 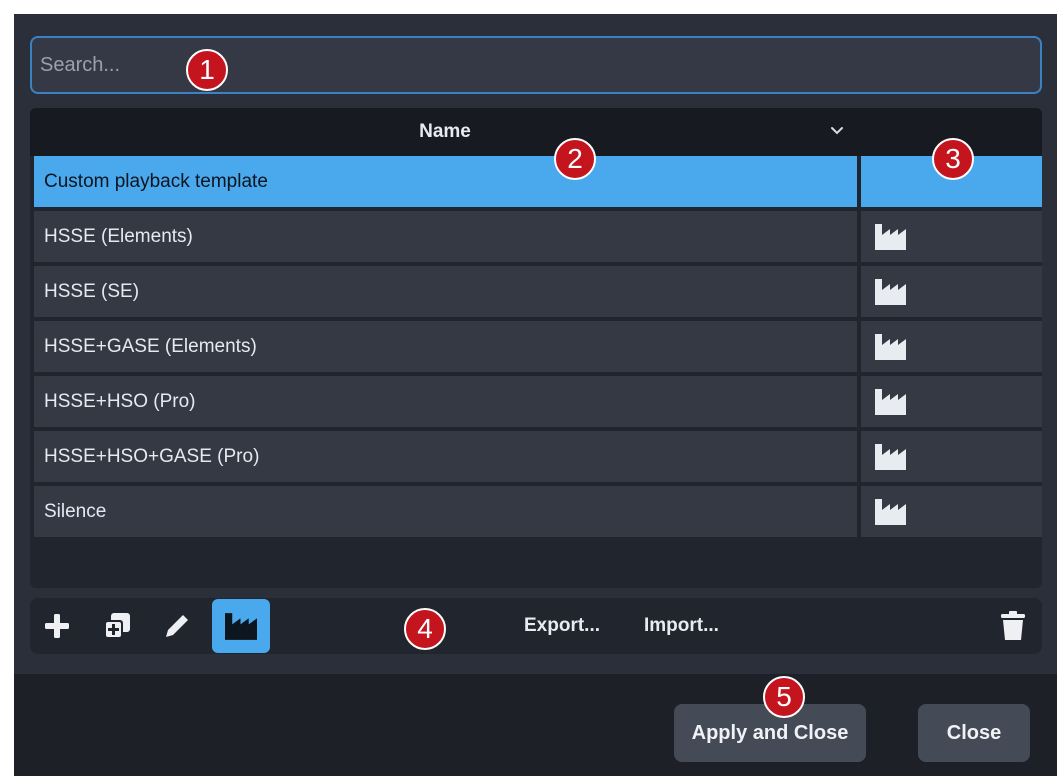 I want to click on close-button: Close, so click(x=974, y=733).